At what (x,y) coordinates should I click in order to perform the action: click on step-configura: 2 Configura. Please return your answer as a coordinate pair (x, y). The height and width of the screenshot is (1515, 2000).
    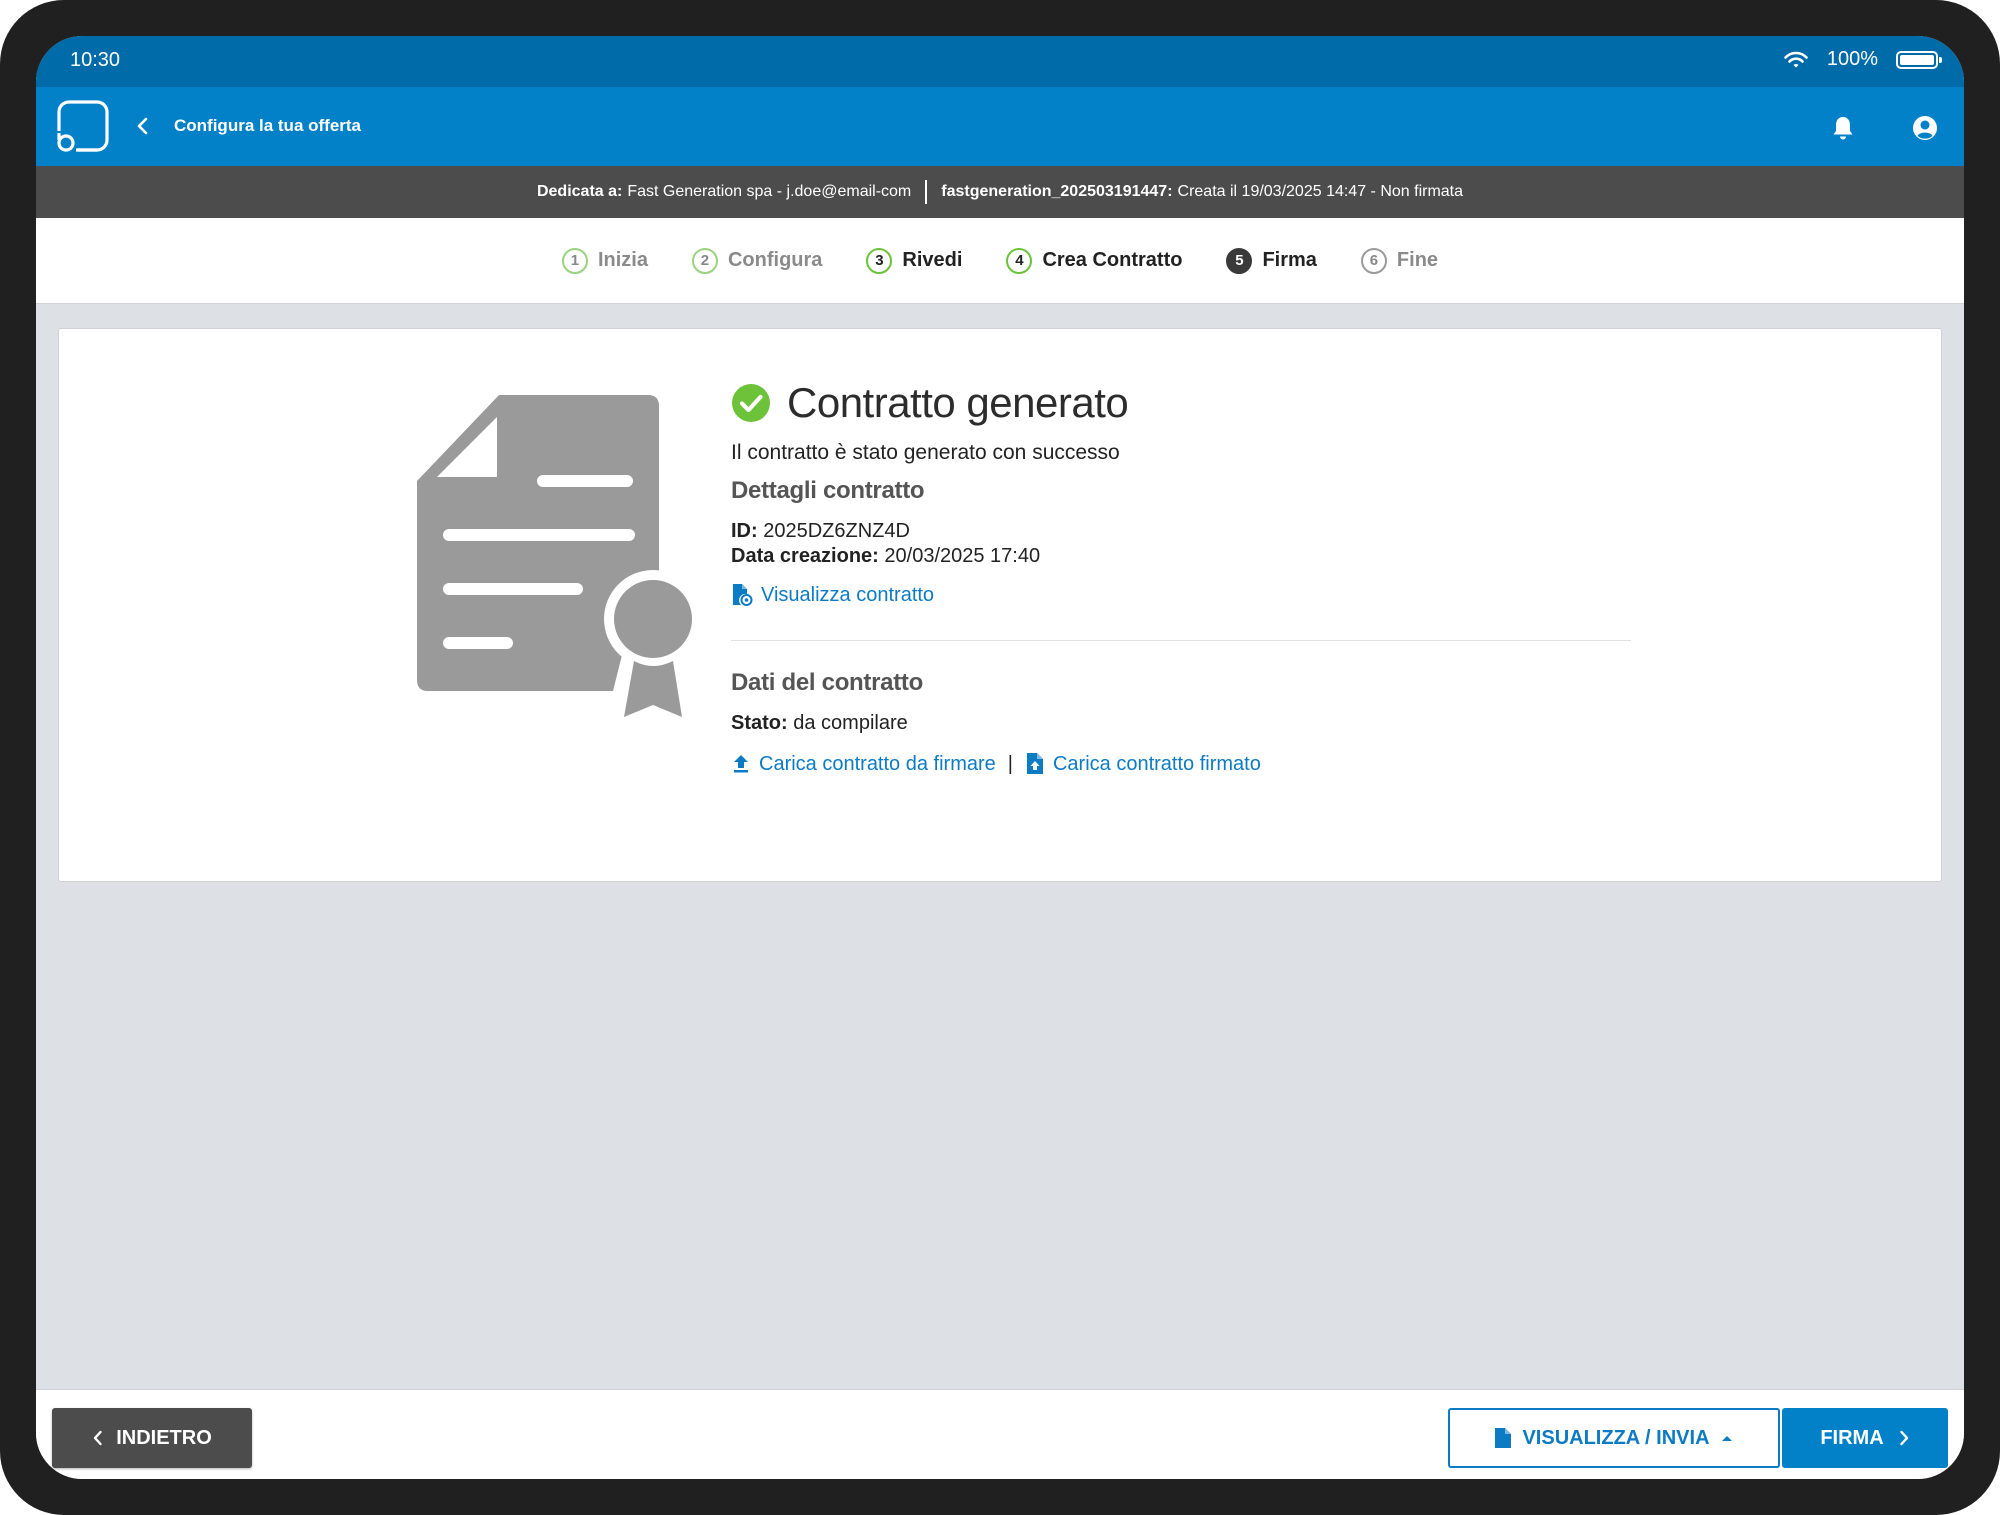
    Looking at the image, I should click on (757, 260).